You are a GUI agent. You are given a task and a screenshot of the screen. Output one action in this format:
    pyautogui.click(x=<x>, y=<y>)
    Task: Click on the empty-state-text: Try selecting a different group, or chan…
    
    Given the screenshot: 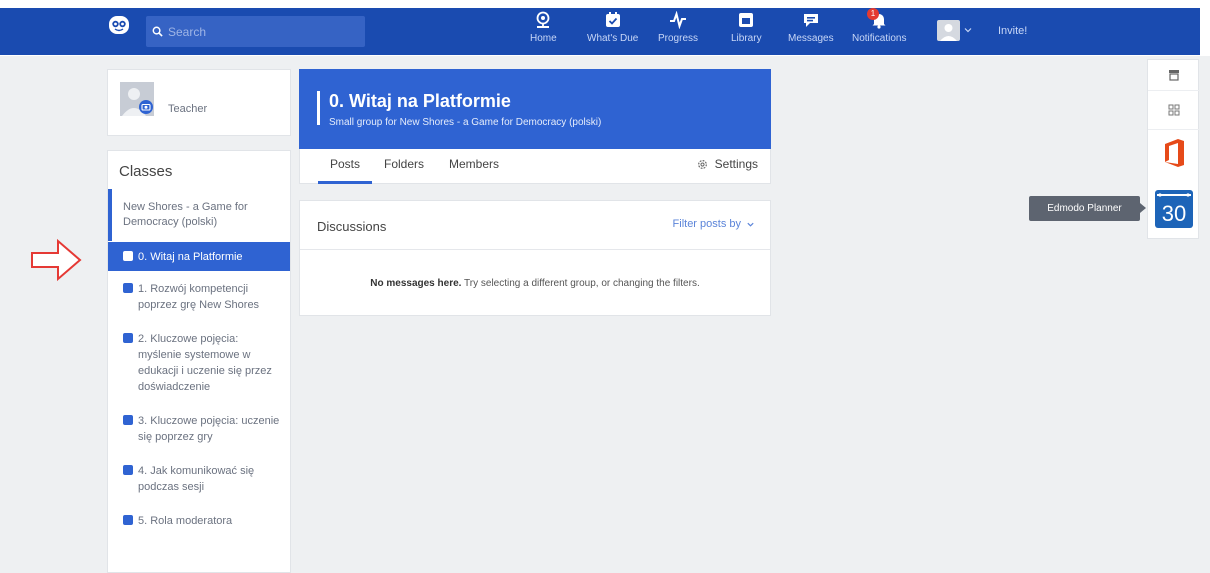 What is the action you would take?
    pyautogui.click(x=580, y=283)
    